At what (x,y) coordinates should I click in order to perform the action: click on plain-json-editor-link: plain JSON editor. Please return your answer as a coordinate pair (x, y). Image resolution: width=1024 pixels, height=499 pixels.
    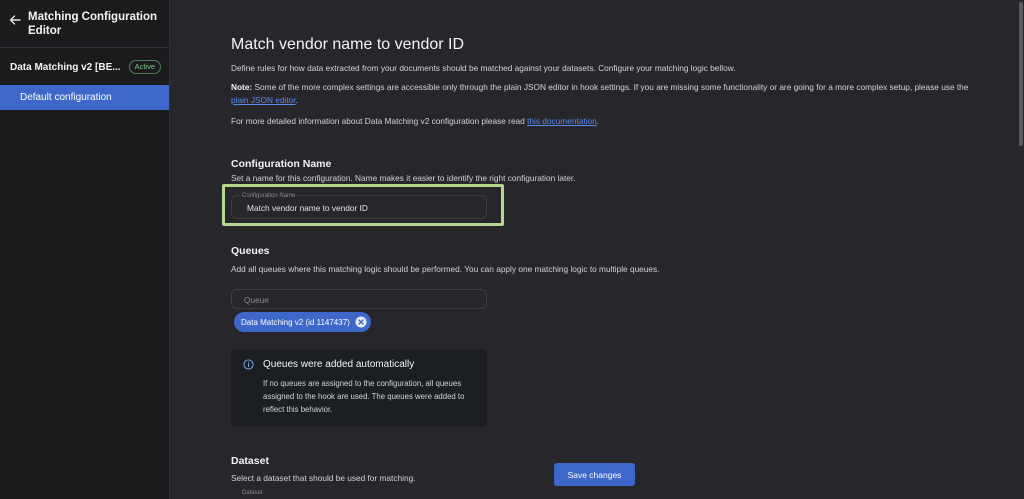
    Looking at the image, I should click on (263, 100).